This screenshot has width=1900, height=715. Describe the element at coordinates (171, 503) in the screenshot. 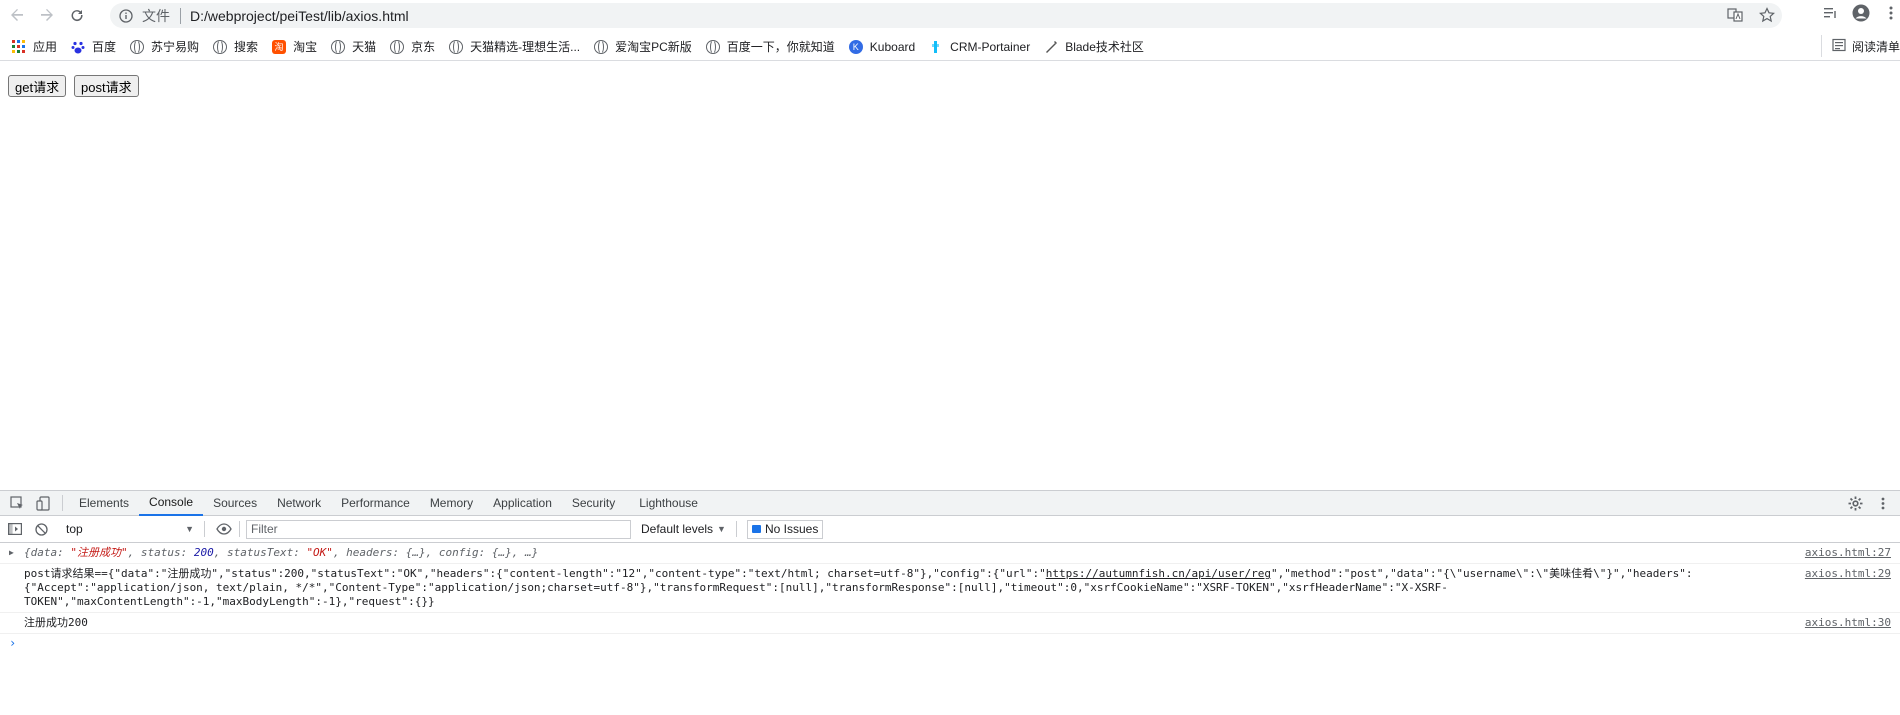

I see `tab-console: Console` at that location.